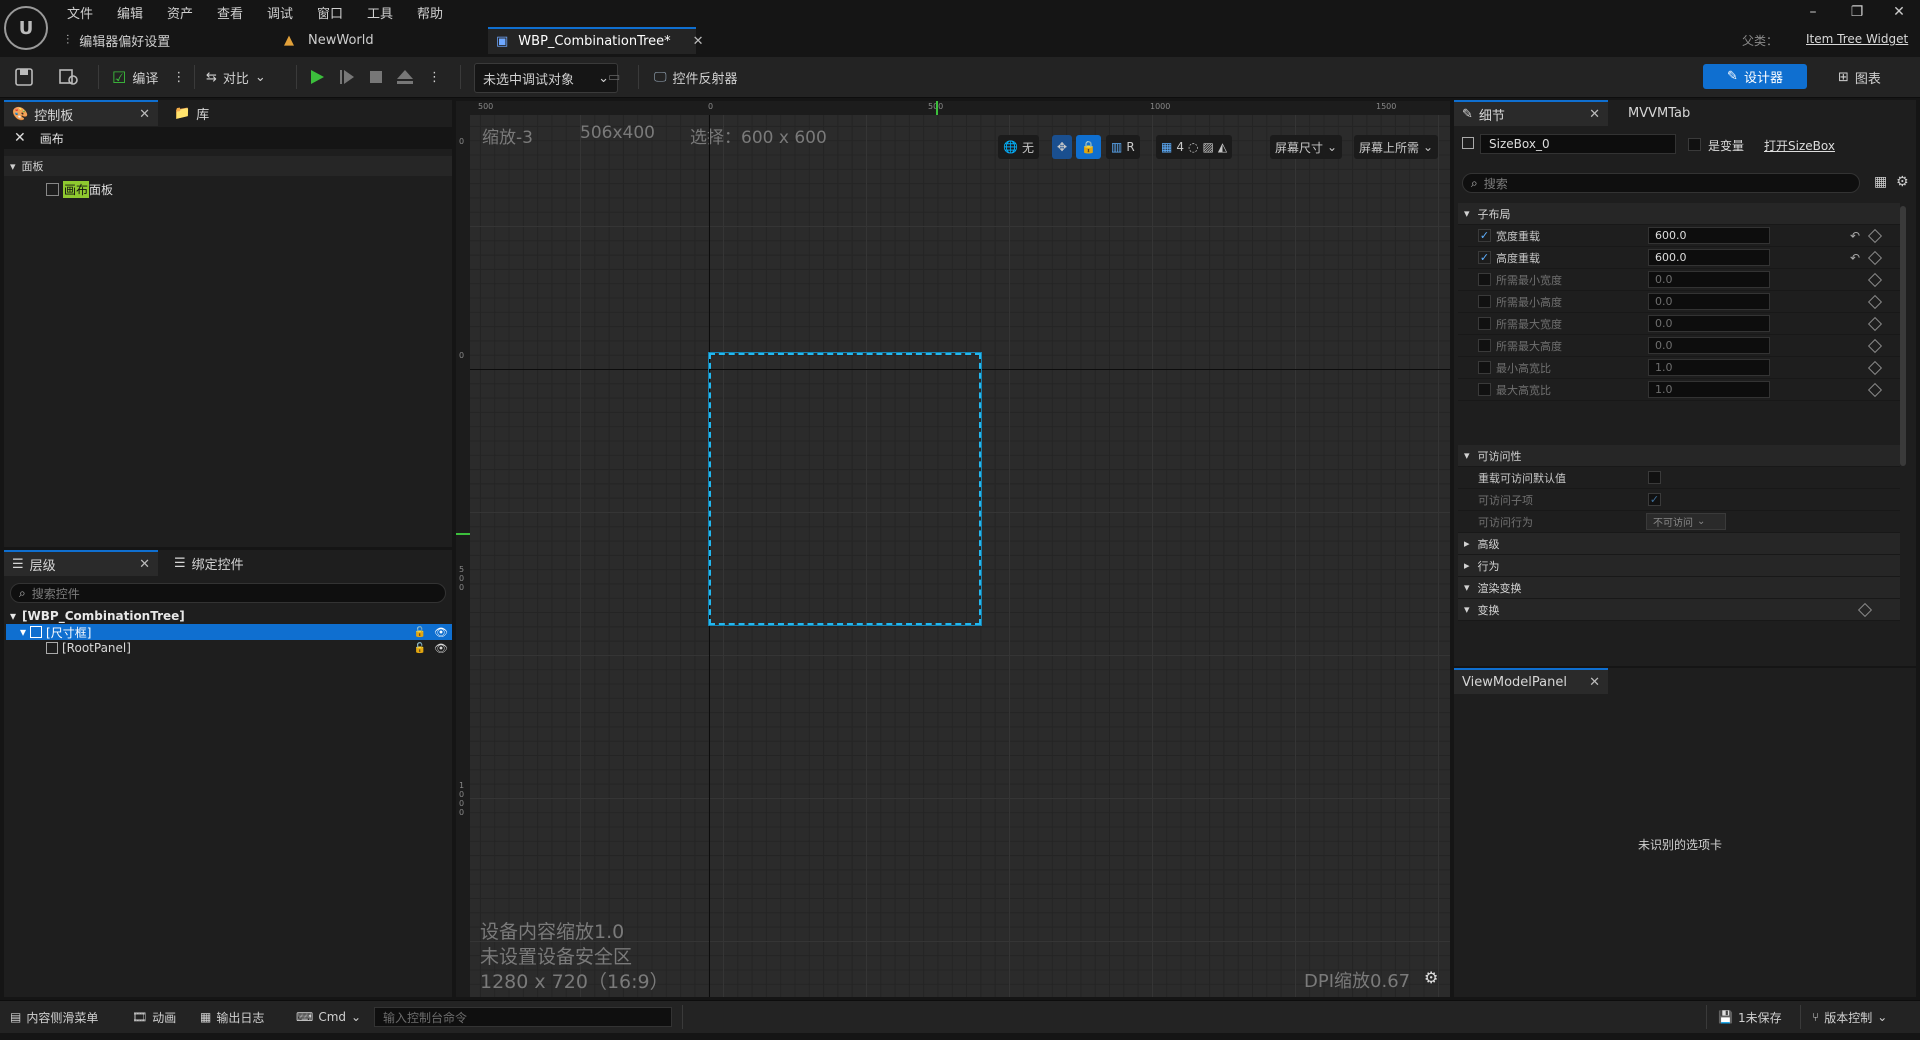 The width and height of the screenshot is (1920, 1040). What do you see at coordinates (1902, 182) in the screenshot?
I see `settings-gear-icon: ⚙` at bounding box center [1902, 182].